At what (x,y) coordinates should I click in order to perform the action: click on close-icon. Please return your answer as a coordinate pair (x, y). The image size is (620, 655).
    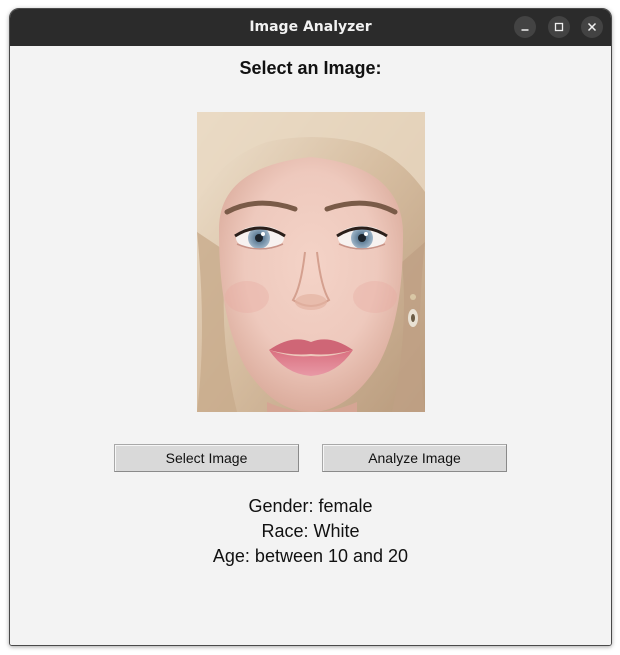
    Looking at the image, I should click on (592, 27).